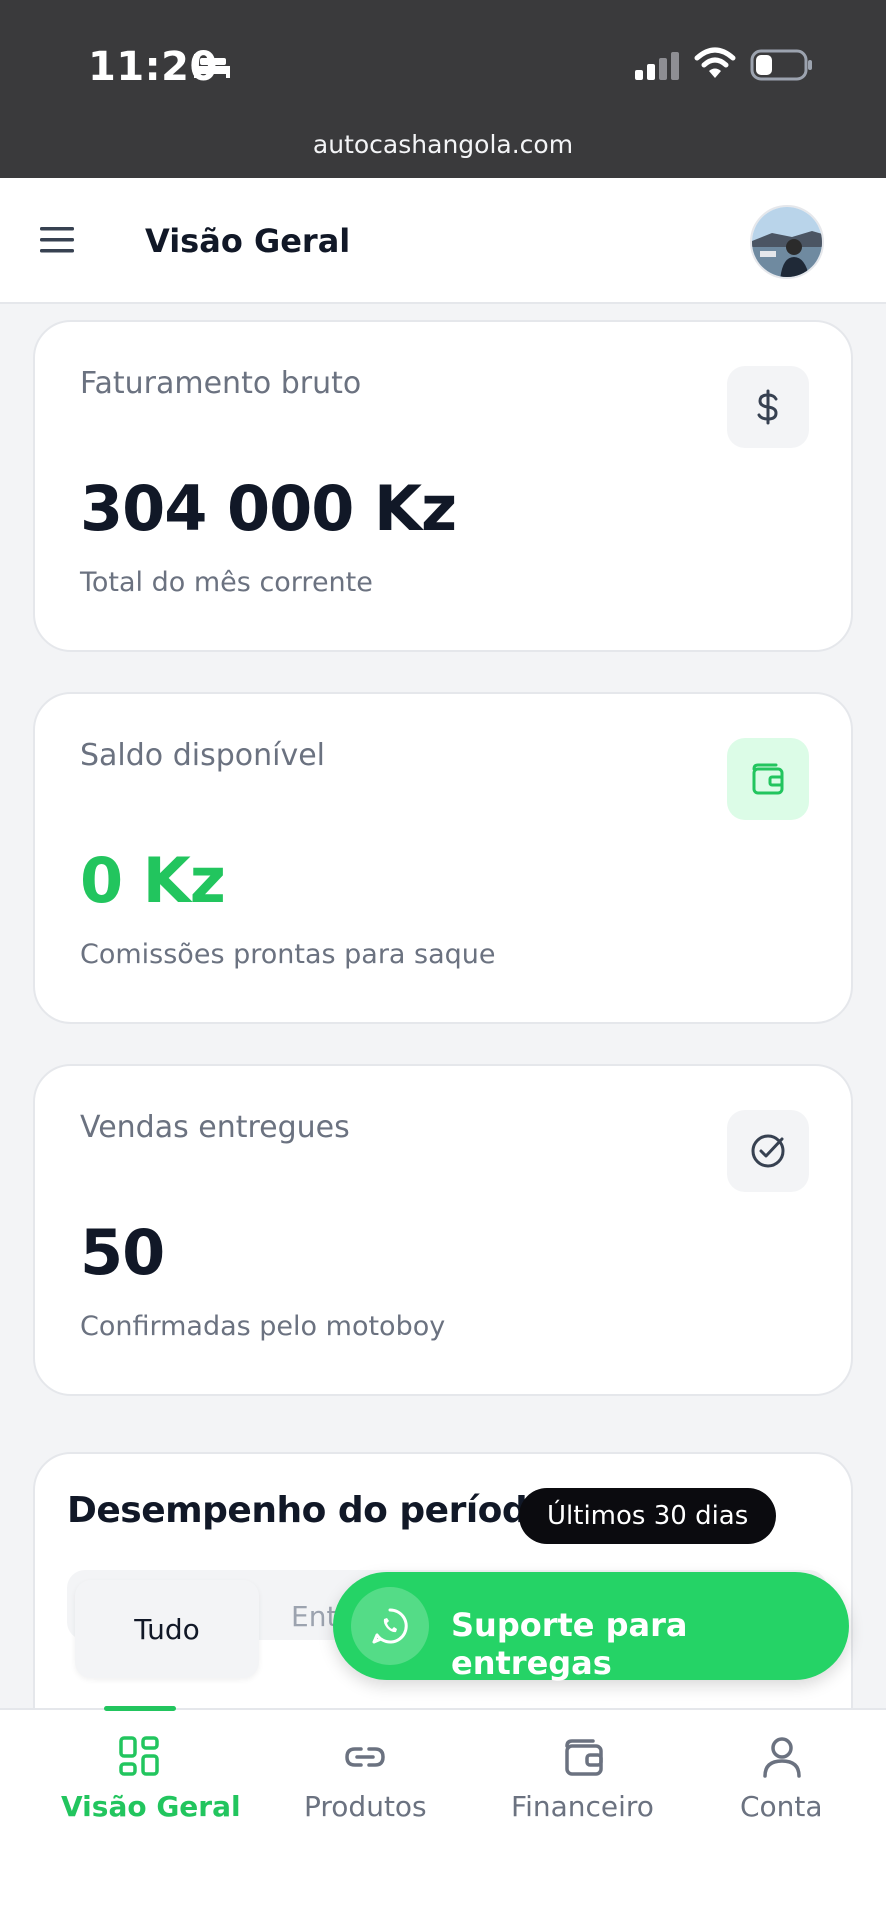  What do you see at coordinates (139, 1756) in the screenshot?
I see `grid-icon` at bounding box center [139, 1756].